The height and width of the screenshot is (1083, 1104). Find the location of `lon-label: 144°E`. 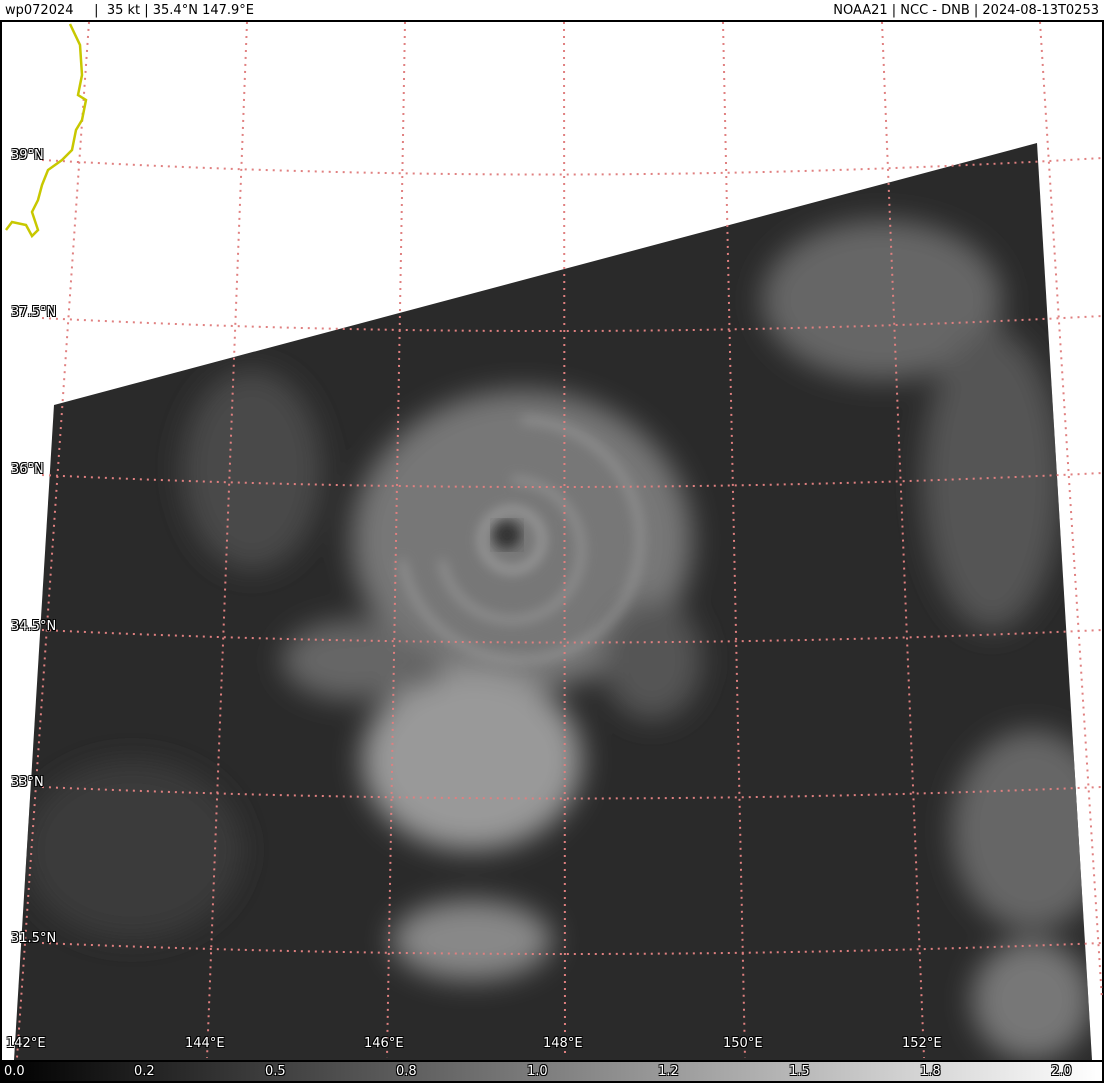

lon-label: 144°E is located at coordinates (205, 1043).